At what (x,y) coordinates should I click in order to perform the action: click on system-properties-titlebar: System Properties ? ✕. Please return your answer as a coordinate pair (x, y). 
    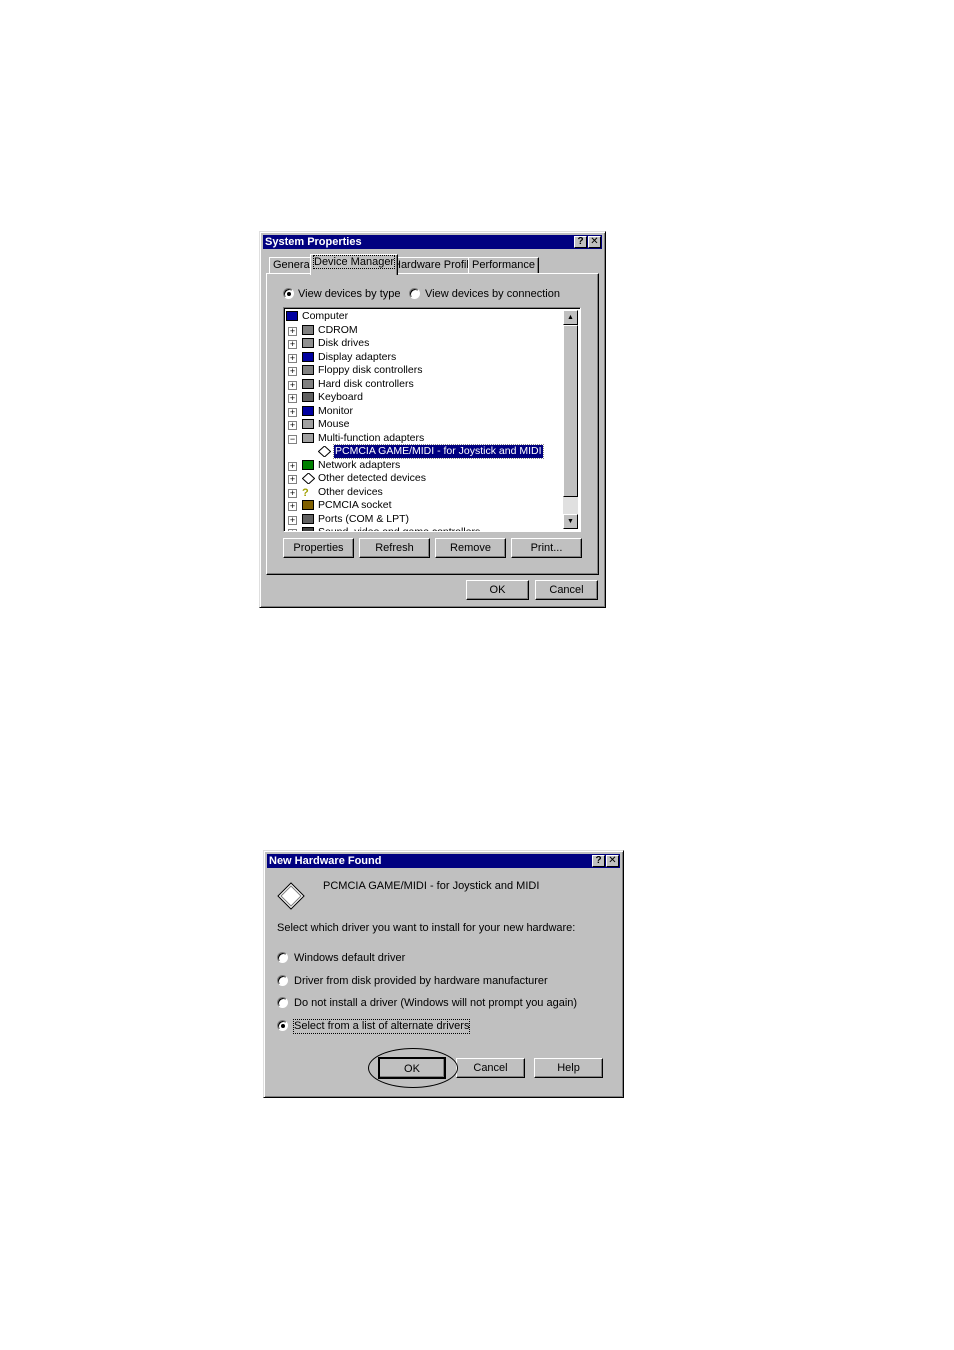
    Looking at the image, I should click on (432, 242).